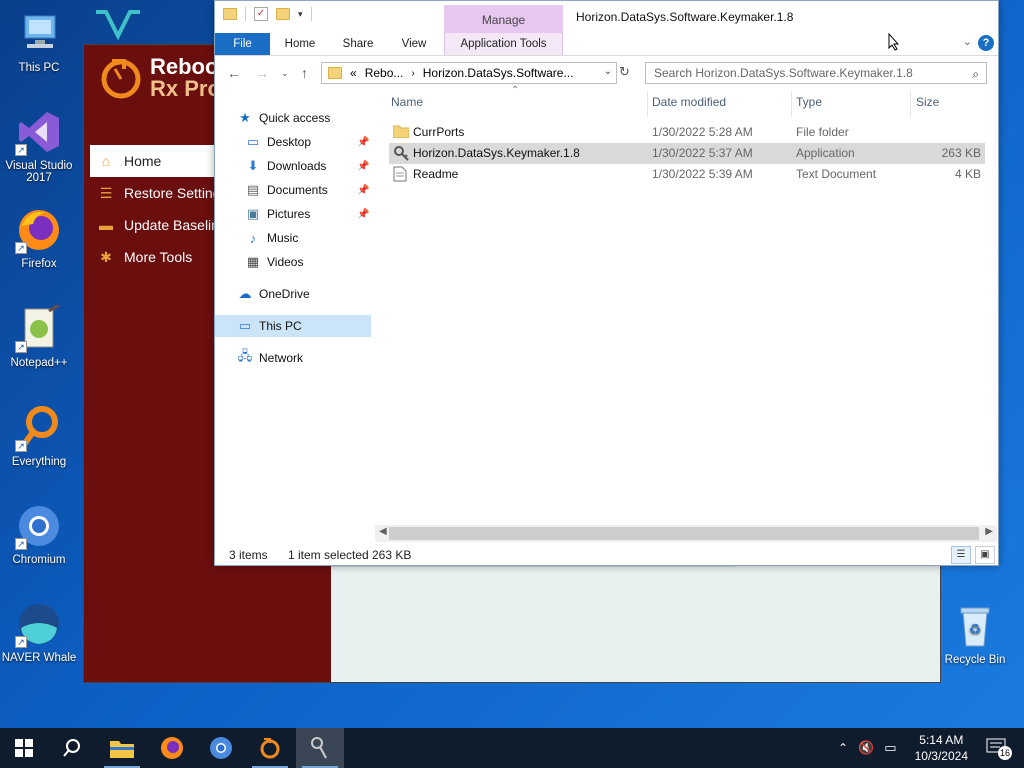 Image resolution: width=1024 pixels, height=768 pixels. I want to click on desktop-icon-firefox: ↗ Firefox, so click(39, 238).